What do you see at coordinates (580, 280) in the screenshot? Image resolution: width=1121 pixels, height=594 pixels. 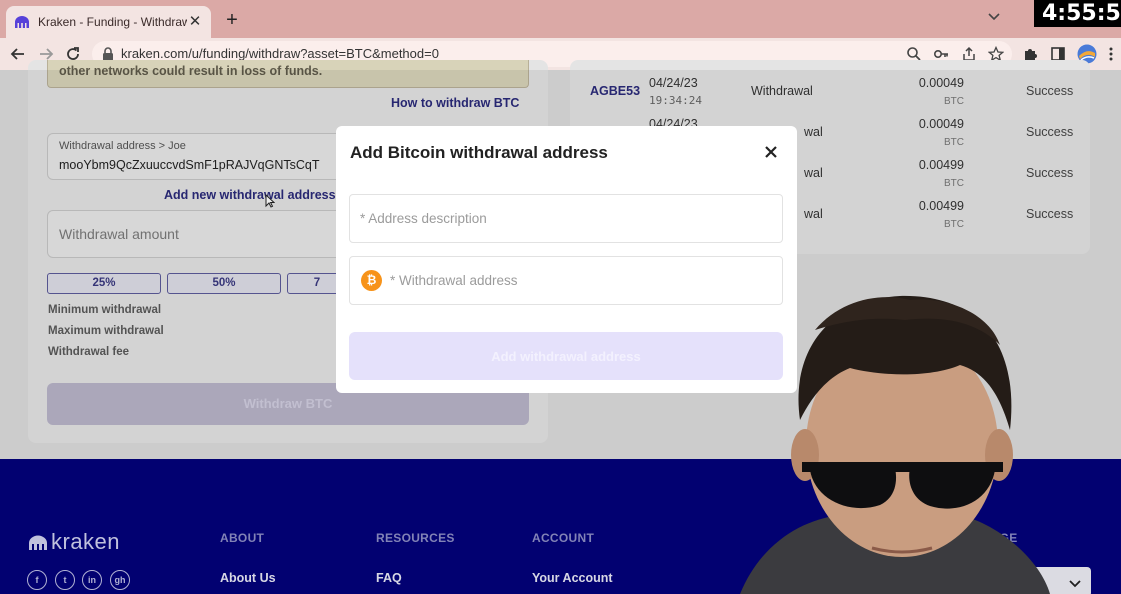 I see `withdrawal-address-input` at bounding box center [580, 280].